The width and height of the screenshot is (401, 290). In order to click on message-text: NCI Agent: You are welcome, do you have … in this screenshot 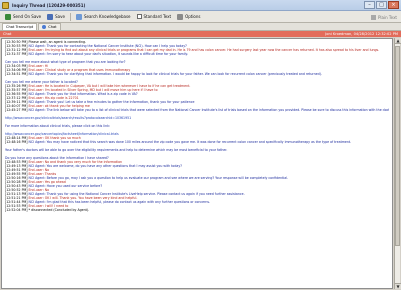, I will do `click(105, 166)`.